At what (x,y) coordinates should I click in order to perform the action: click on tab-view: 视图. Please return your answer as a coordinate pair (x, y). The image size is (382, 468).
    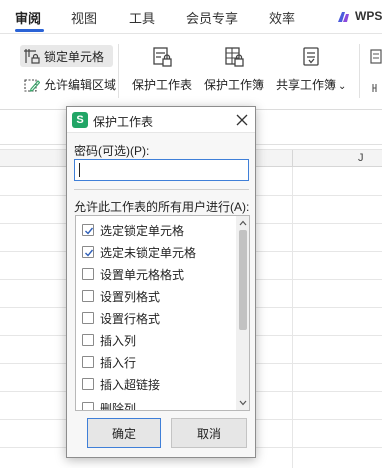
    Looking at the image, I should click on (84, 17).